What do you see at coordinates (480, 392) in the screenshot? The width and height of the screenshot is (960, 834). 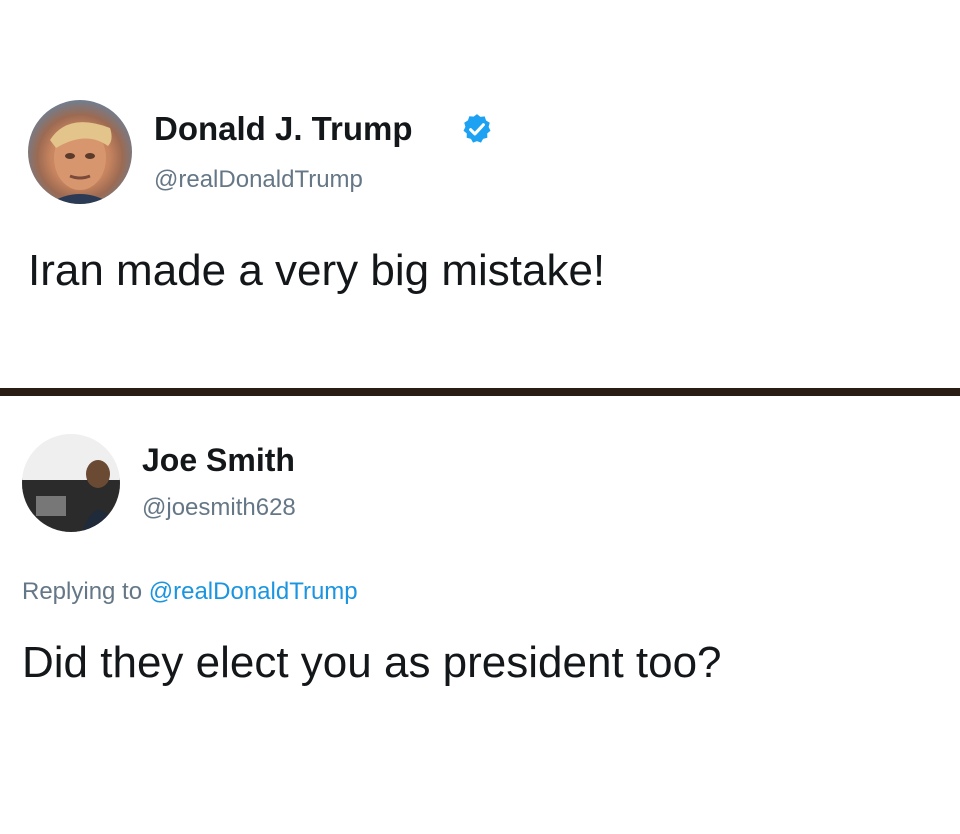 I see `divider` at bounding box center [480, 392].